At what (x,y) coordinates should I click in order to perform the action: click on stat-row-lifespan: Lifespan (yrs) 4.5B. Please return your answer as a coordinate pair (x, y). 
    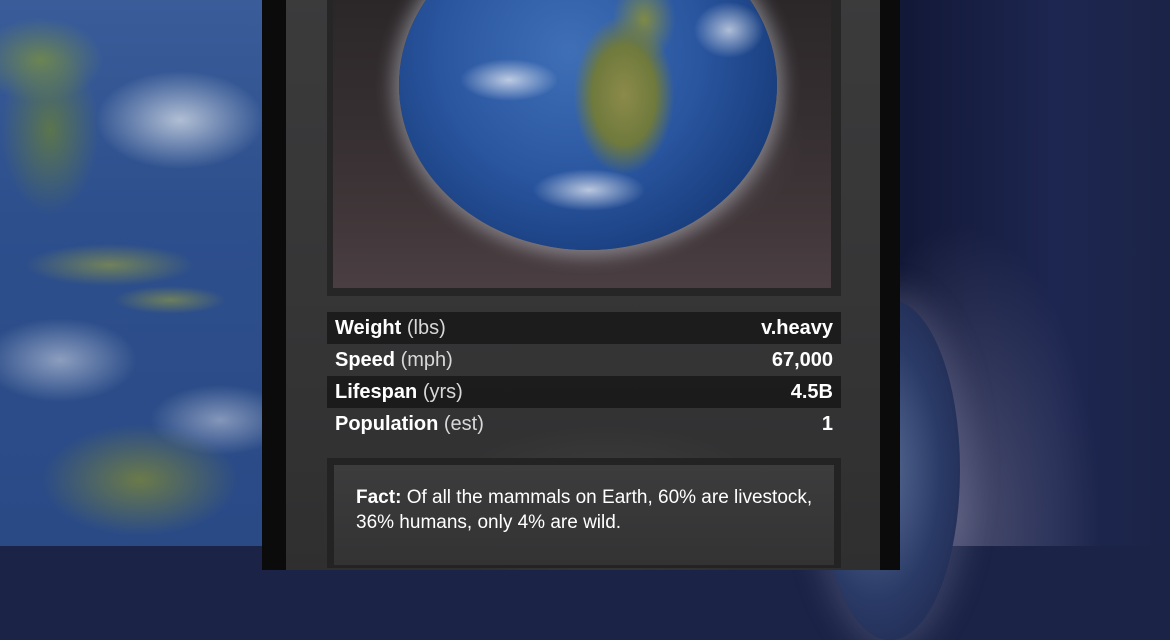
    Looking at the image, I should click on (584, 392).